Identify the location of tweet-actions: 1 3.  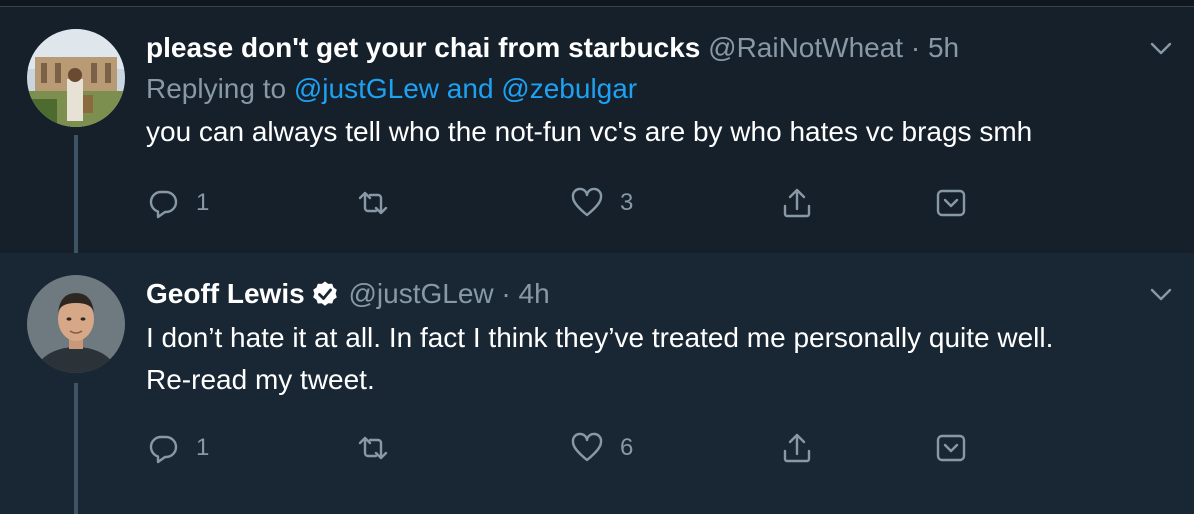
(596, 203).